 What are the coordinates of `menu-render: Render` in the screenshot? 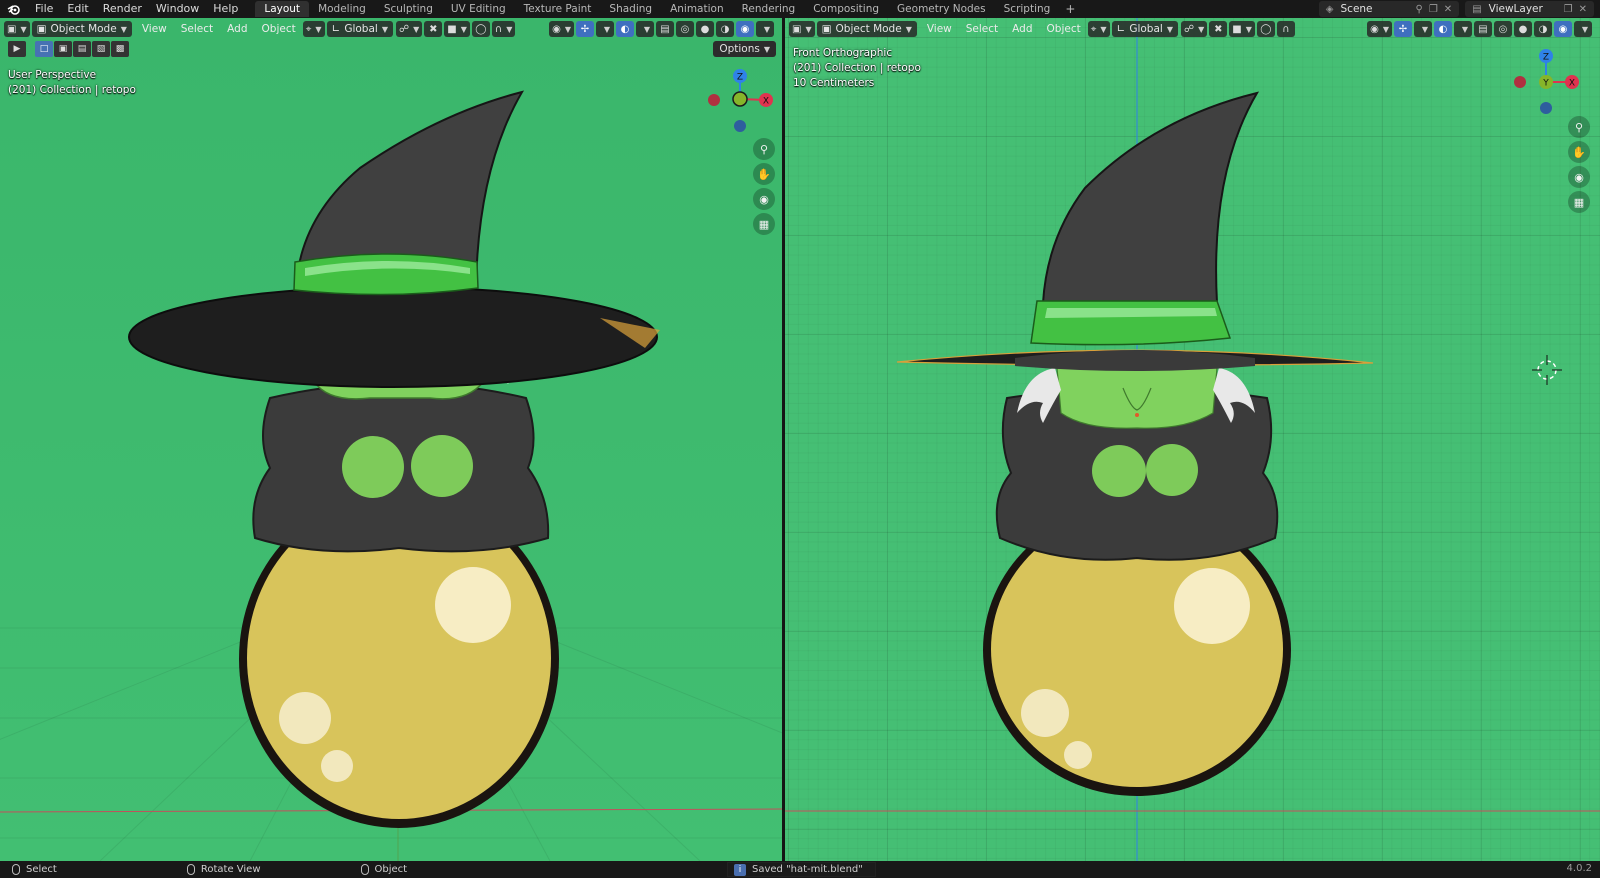 It's located at (122, 9).